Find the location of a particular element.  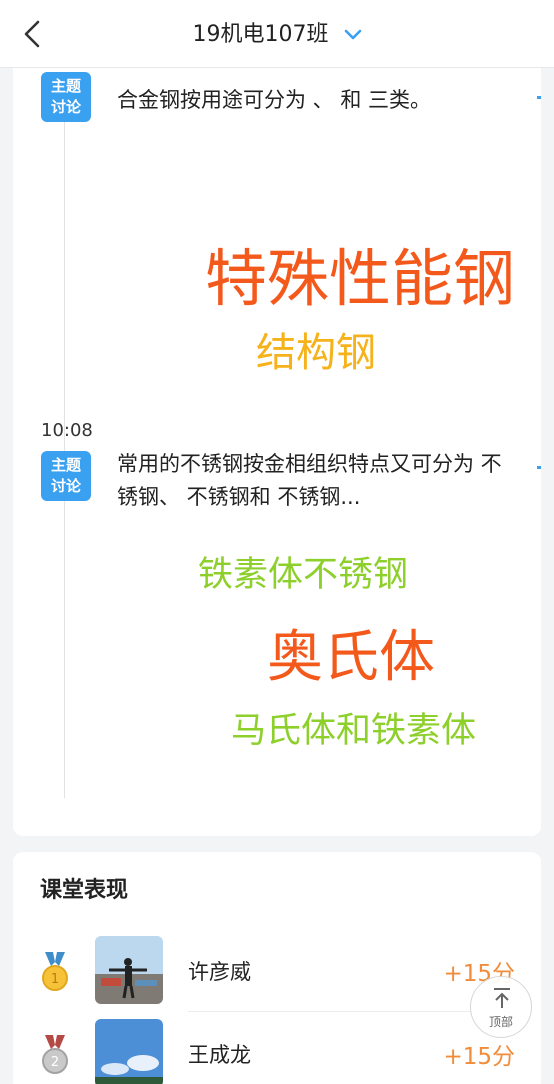

top-nav-bar: 19机电107班 is located at coordinates (277, 34).